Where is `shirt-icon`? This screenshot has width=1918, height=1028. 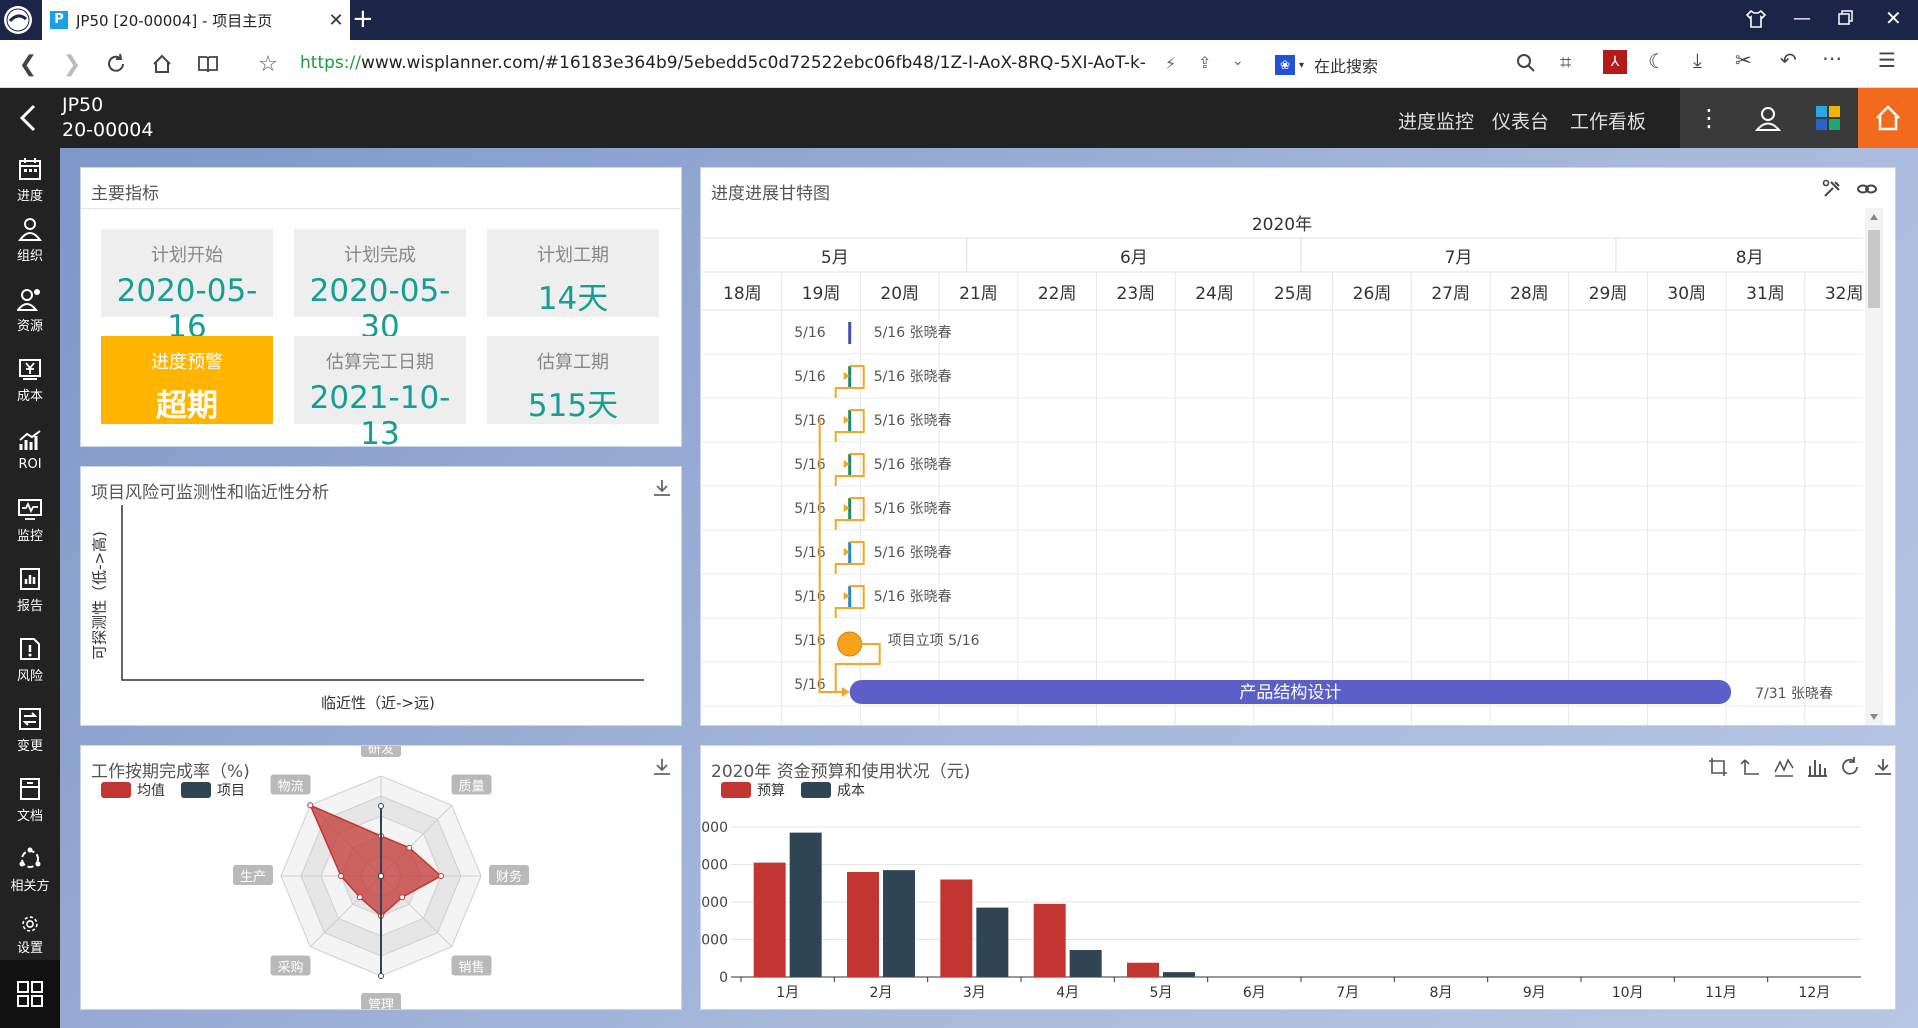
shirt-icon is located at coordinates (1757, 20).